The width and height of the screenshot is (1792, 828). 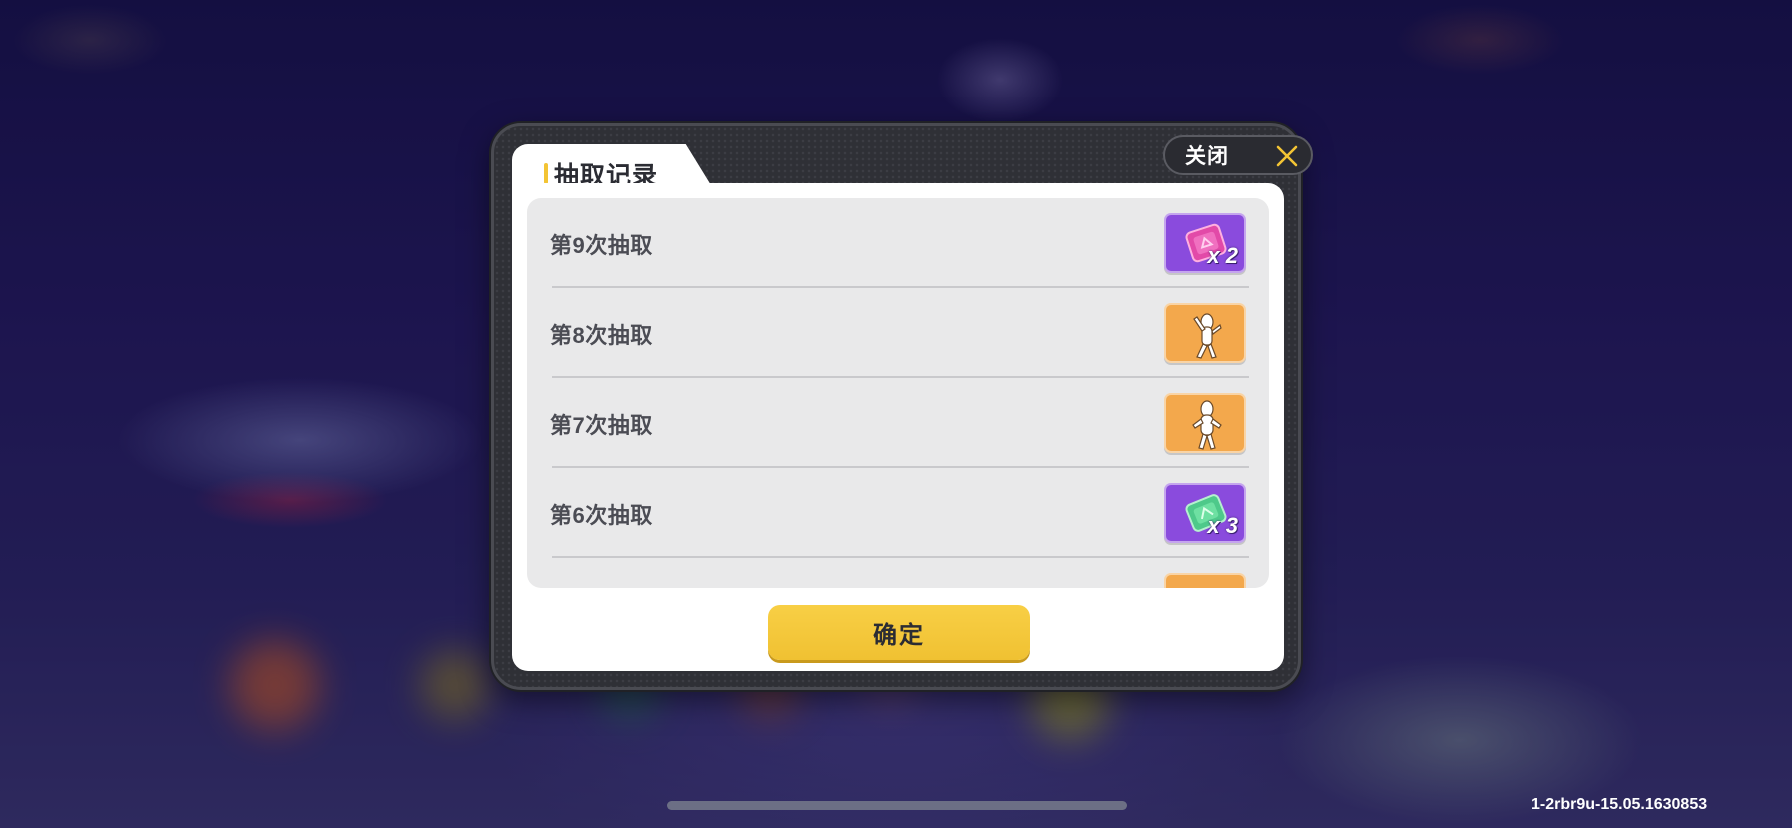 I want to click on reward-count: x 2, so click(x=1222, y=255).